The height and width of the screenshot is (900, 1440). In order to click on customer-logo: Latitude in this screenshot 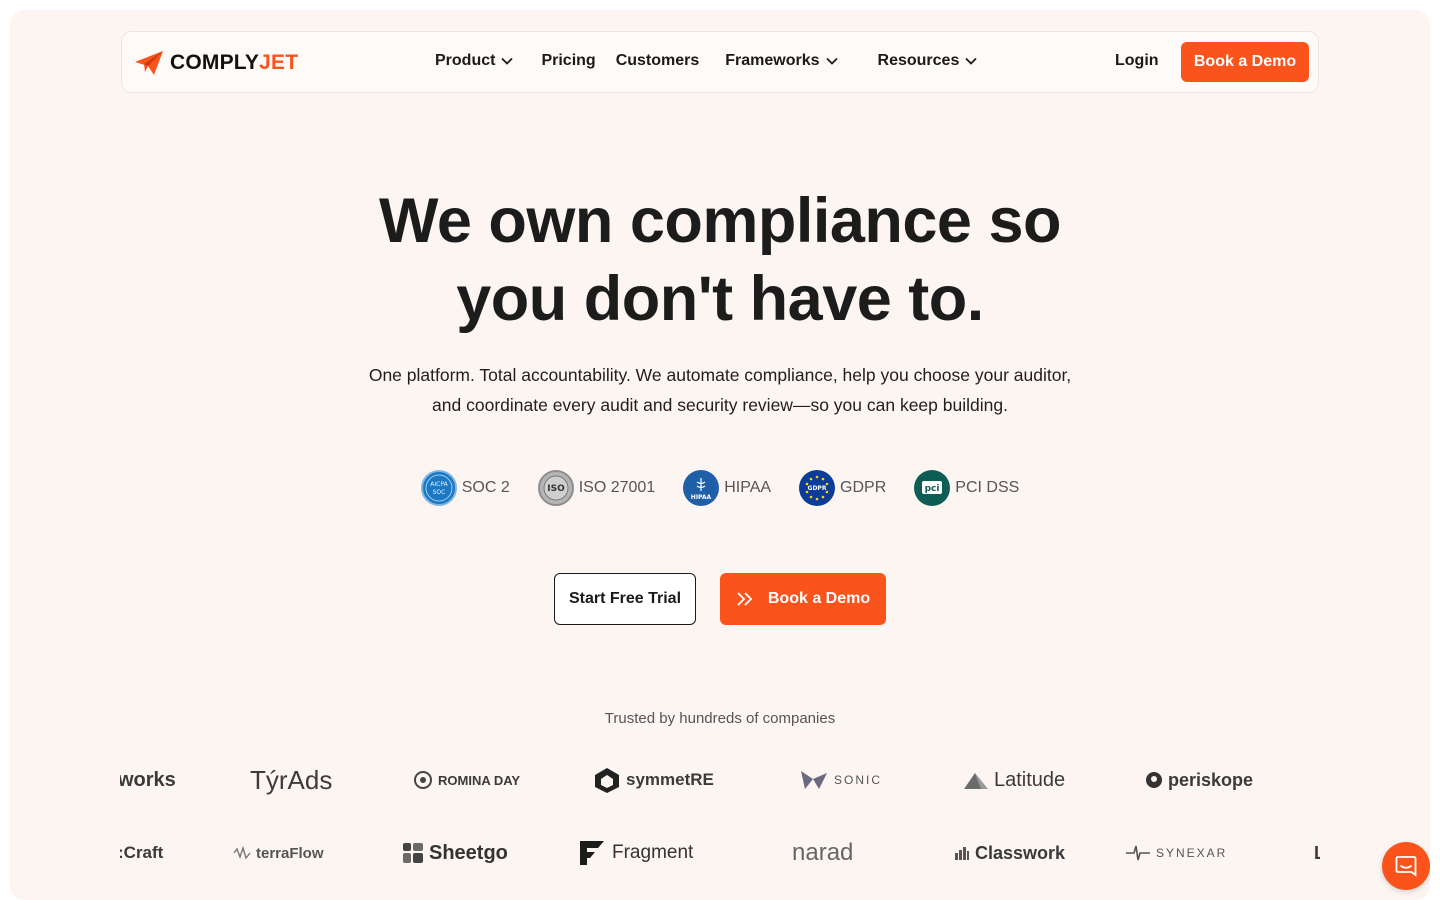, I will do `click(1014, 780)`.